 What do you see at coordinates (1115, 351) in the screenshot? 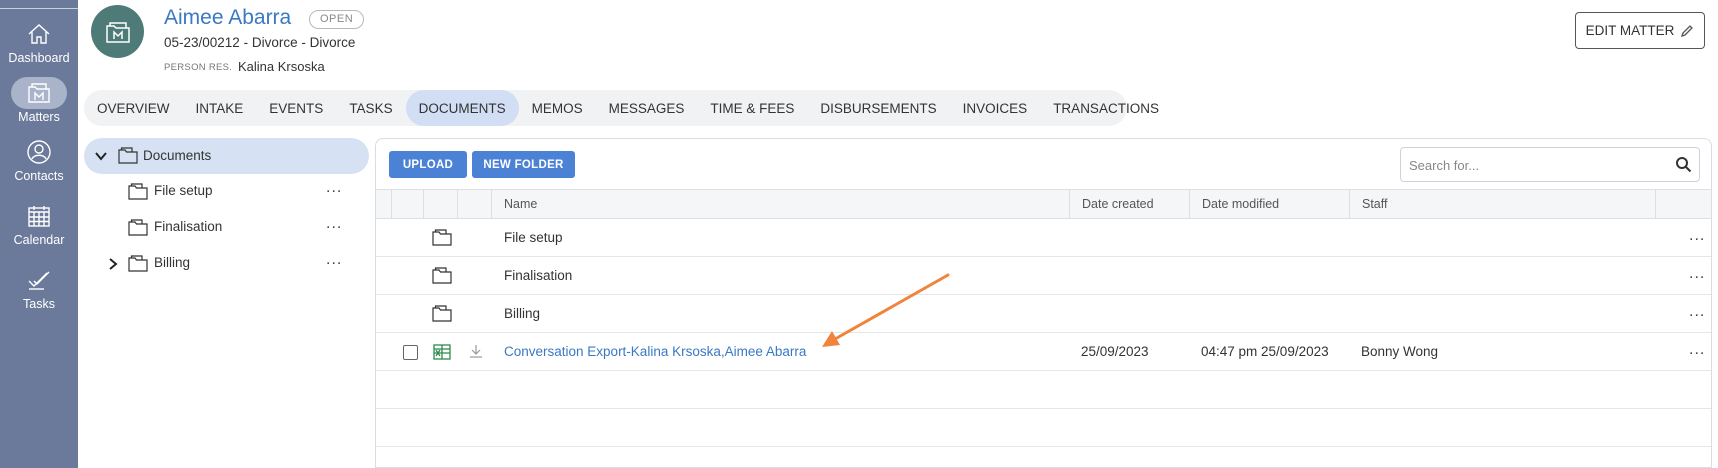
I see `row-date-created: 25/09/2023` at bounding box center [1115, 351].